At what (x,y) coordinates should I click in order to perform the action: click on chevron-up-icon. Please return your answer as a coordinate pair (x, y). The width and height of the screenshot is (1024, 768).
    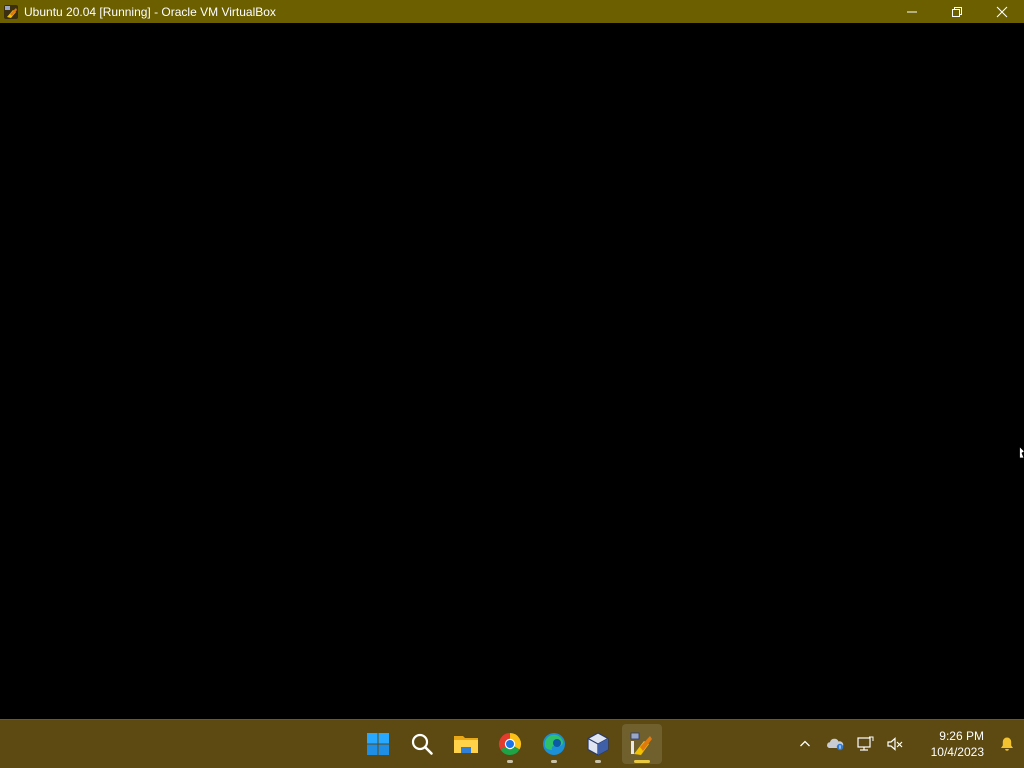
    Looking at the image, I should click on (805, 743).